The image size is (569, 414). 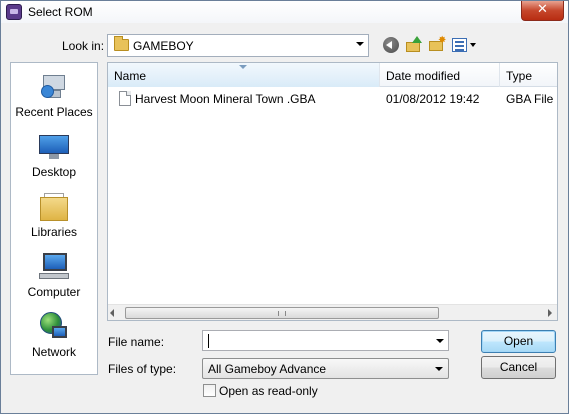 I want to click on place-label: Computer, so click(x=54, y=292).